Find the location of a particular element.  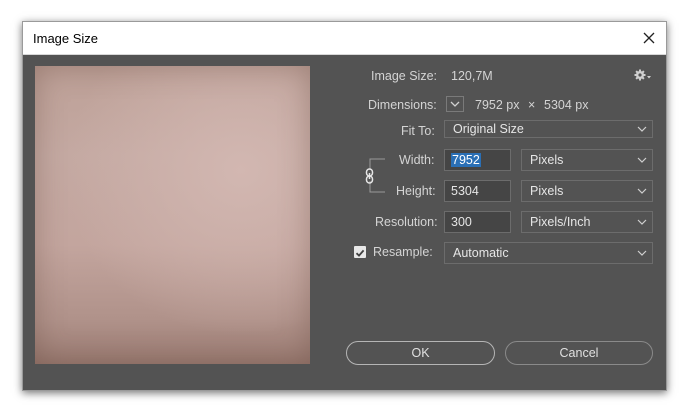

width-unit-dropdown: Pixels is located at coordinates (587, 160).